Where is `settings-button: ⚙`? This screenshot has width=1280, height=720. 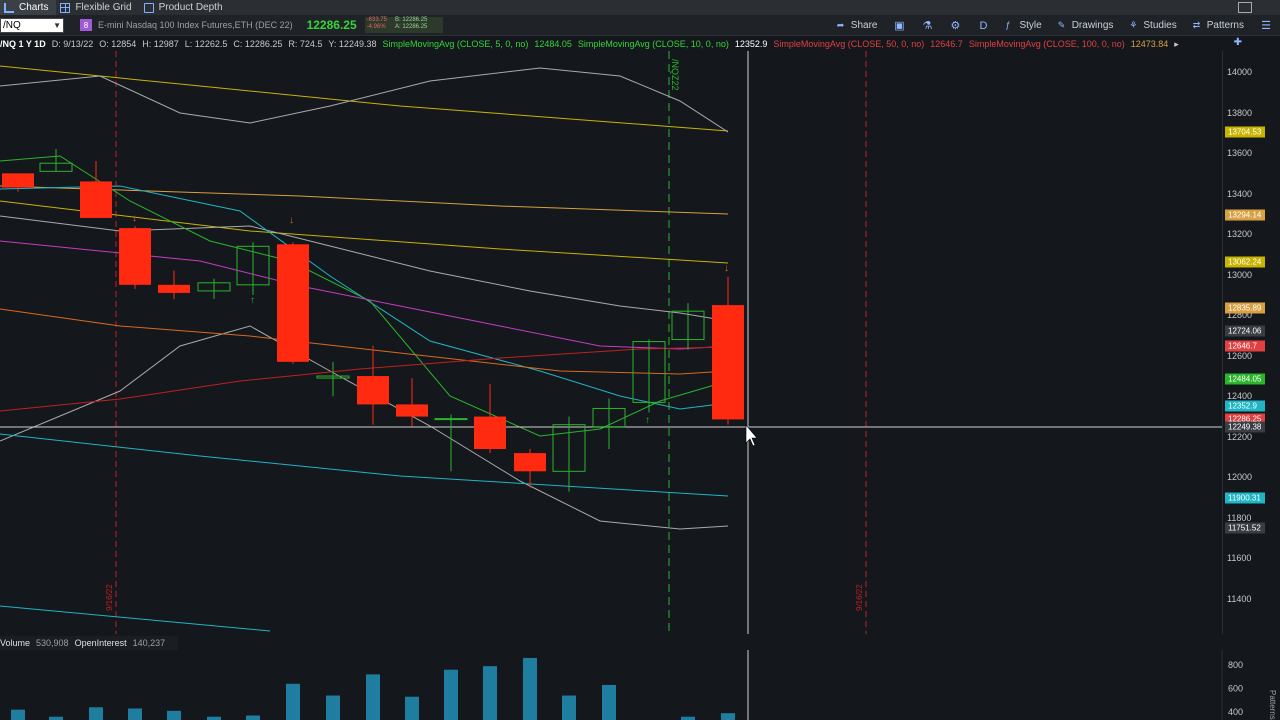 settings-button: ⚙ is located at coordinates (955, 25).